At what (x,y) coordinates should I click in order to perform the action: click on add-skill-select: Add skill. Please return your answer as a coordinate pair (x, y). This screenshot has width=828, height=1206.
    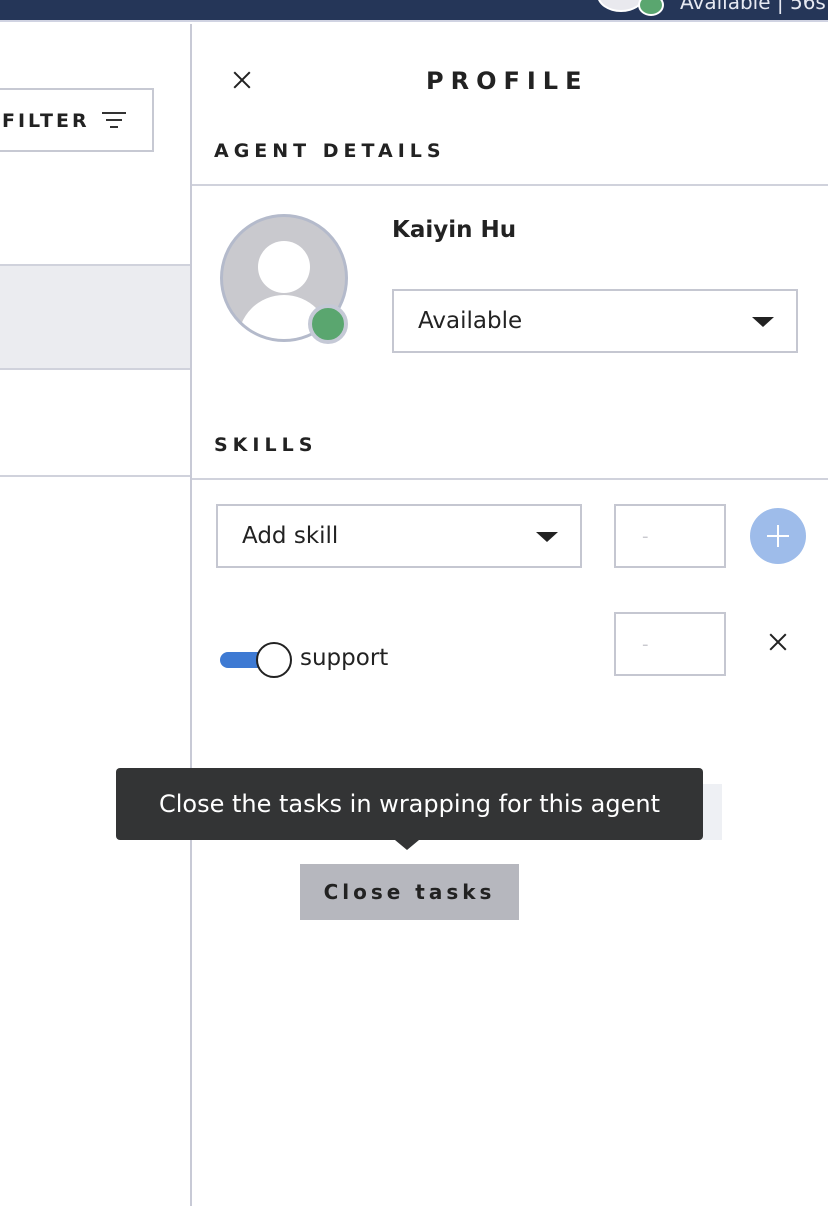
    Looking at the image, I should click on (399, 536).